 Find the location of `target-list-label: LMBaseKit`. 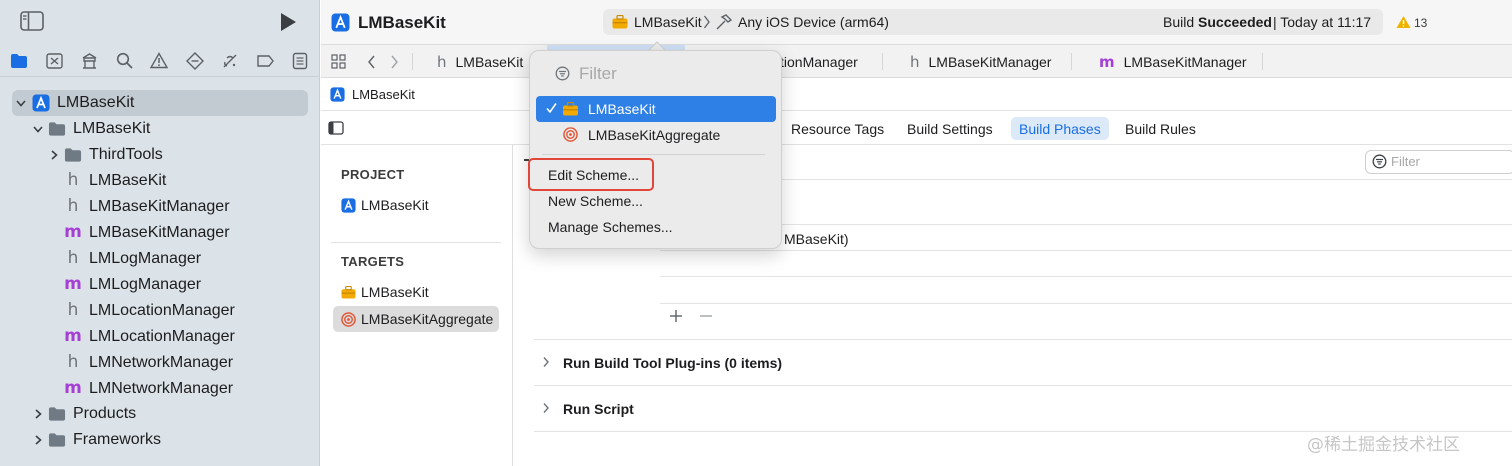

target-list-label: LMBaseKit is located at coordinates (395, 292).